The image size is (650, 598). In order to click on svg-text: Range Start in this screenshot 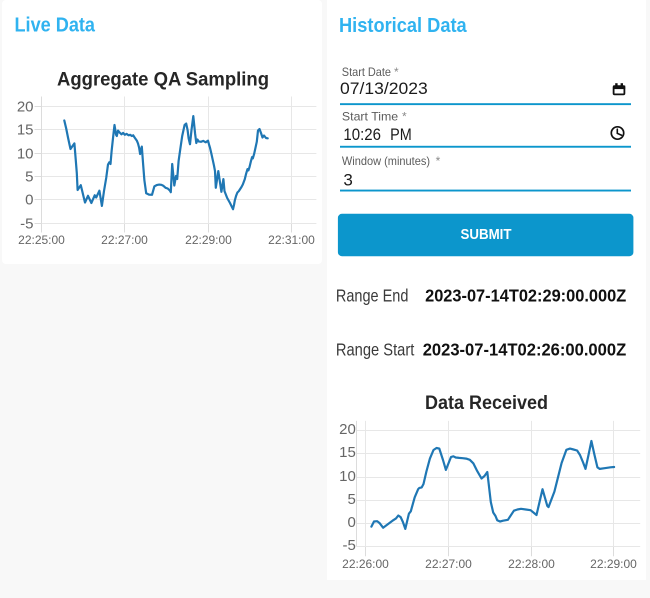, I will do `click(375, 350)`.